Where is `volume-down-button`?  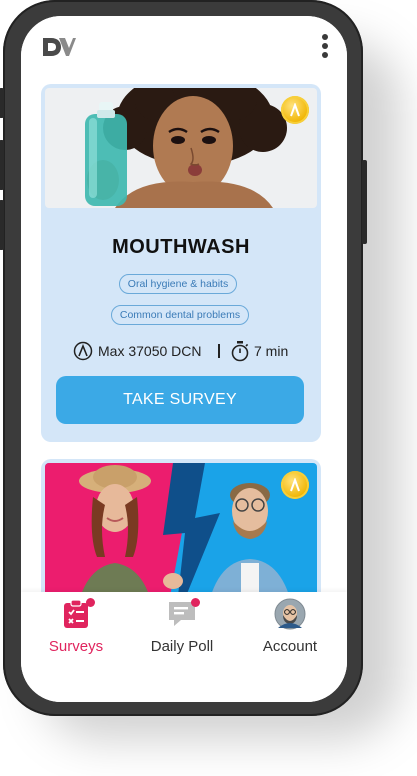
volume-down-button is located at coordinates (2, 225).